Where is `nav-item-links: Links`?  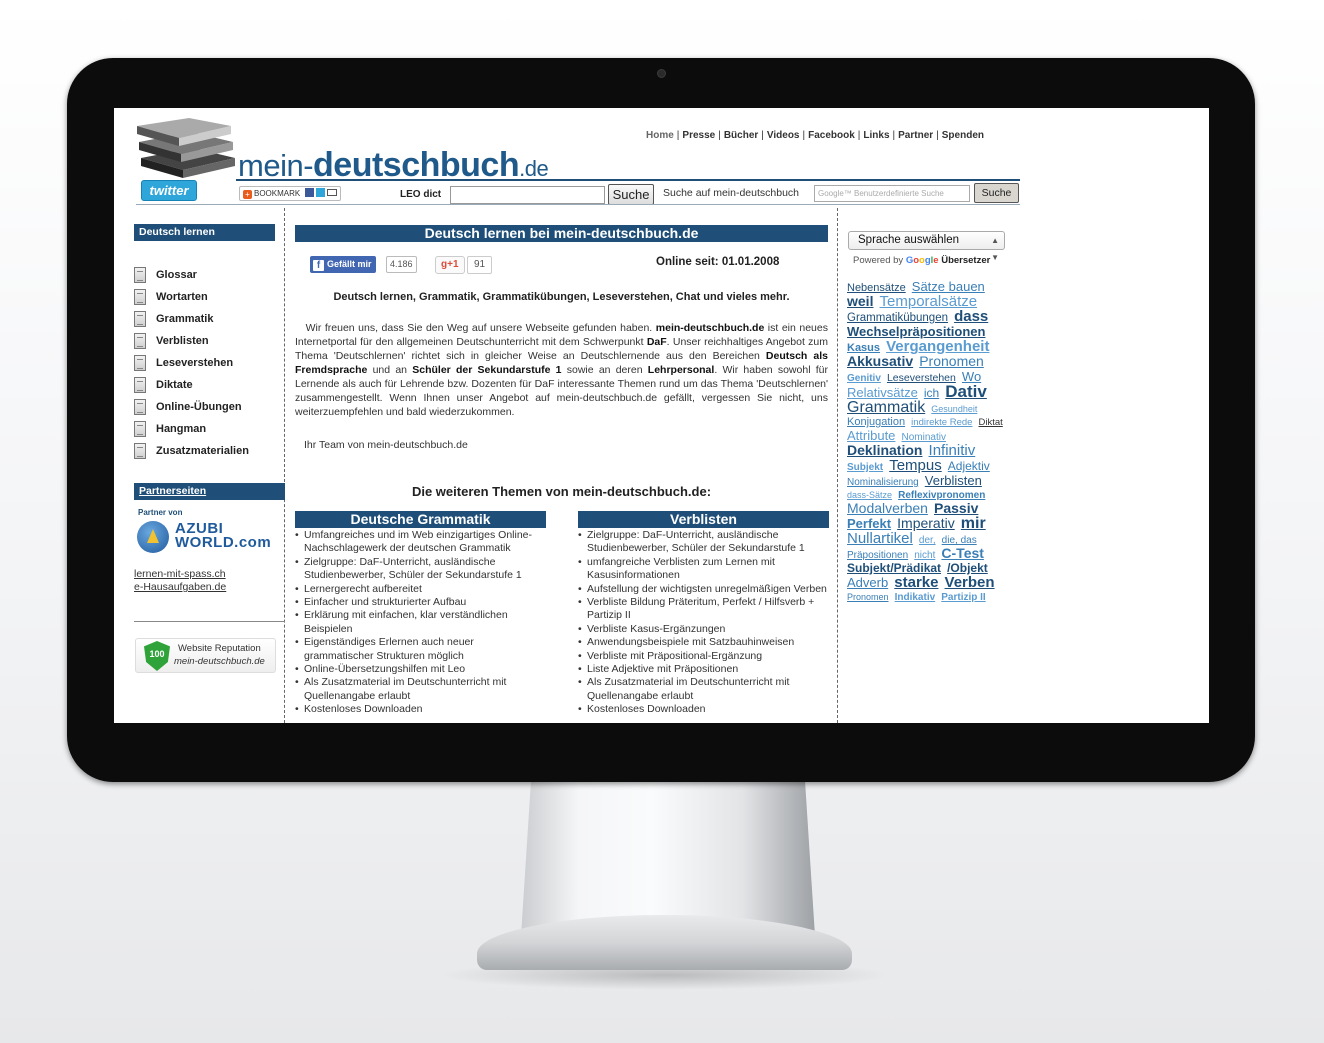
nav-item-links: Links is located at coordinates (876, 135).